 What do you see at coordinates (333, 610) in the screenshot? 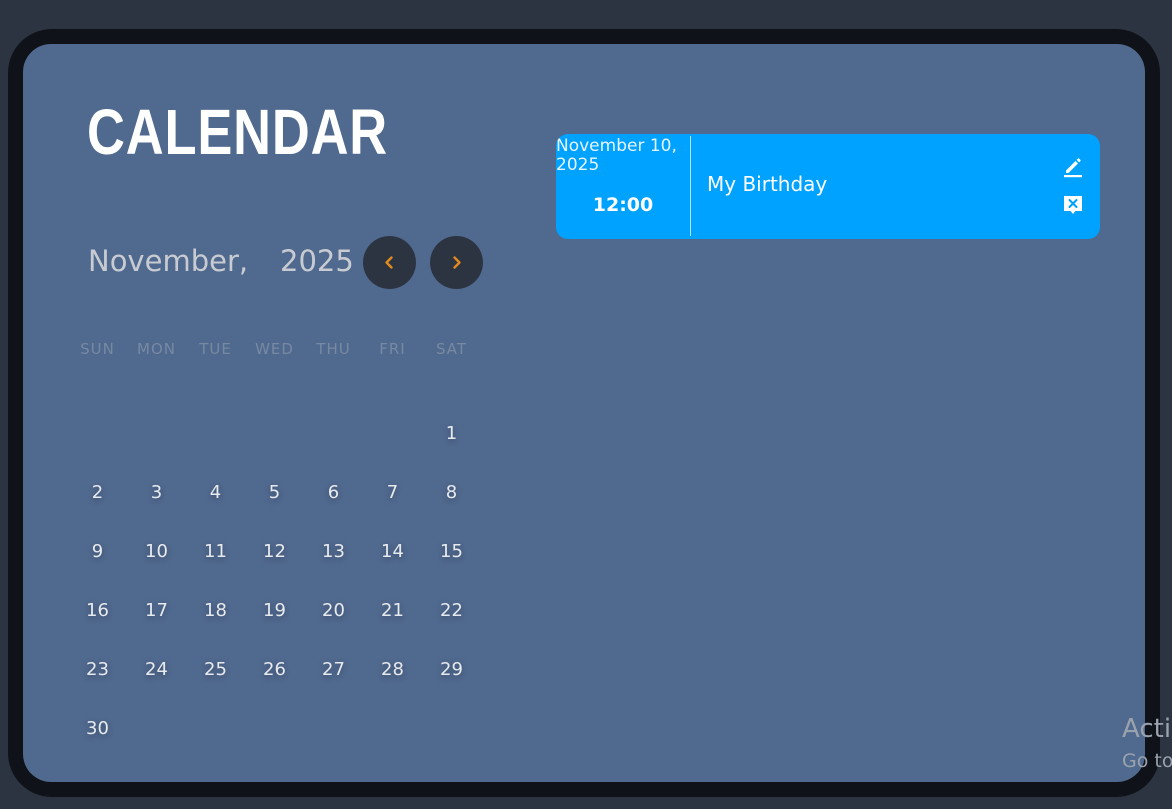
I see `day-cell: 20` at bounding box center [333, 610].